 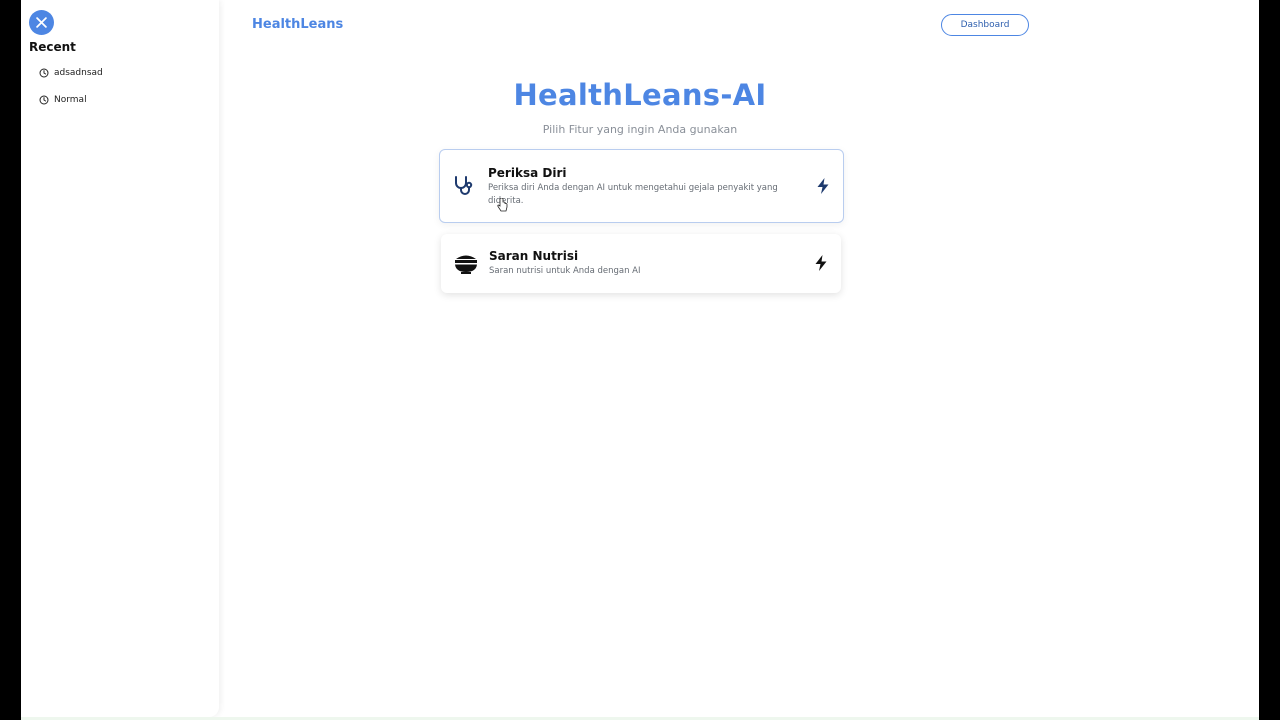 I want to click on brand-link: HealthLeans, so click(x=297, y=24).